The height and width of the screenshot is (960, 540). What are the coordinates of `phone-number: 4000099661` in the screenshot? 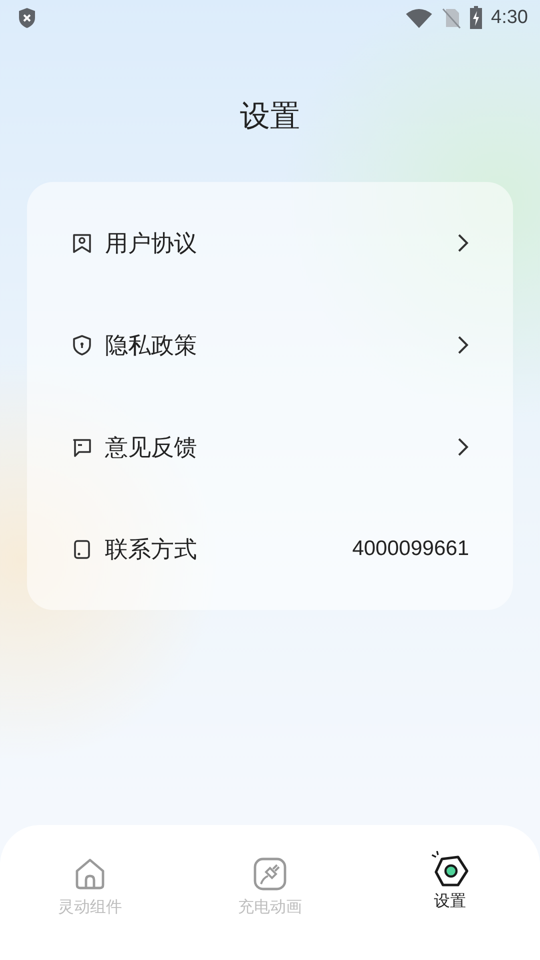 It's located at (410, 549).